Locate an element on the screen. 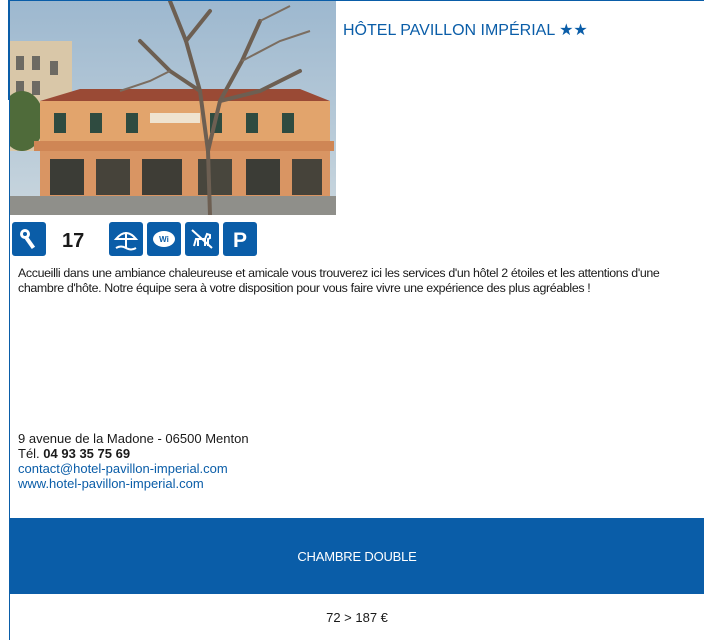 The image size is (704, 640). phone-line: Tél. 04 93 35 75 69 is located at coordinates (133, 453).